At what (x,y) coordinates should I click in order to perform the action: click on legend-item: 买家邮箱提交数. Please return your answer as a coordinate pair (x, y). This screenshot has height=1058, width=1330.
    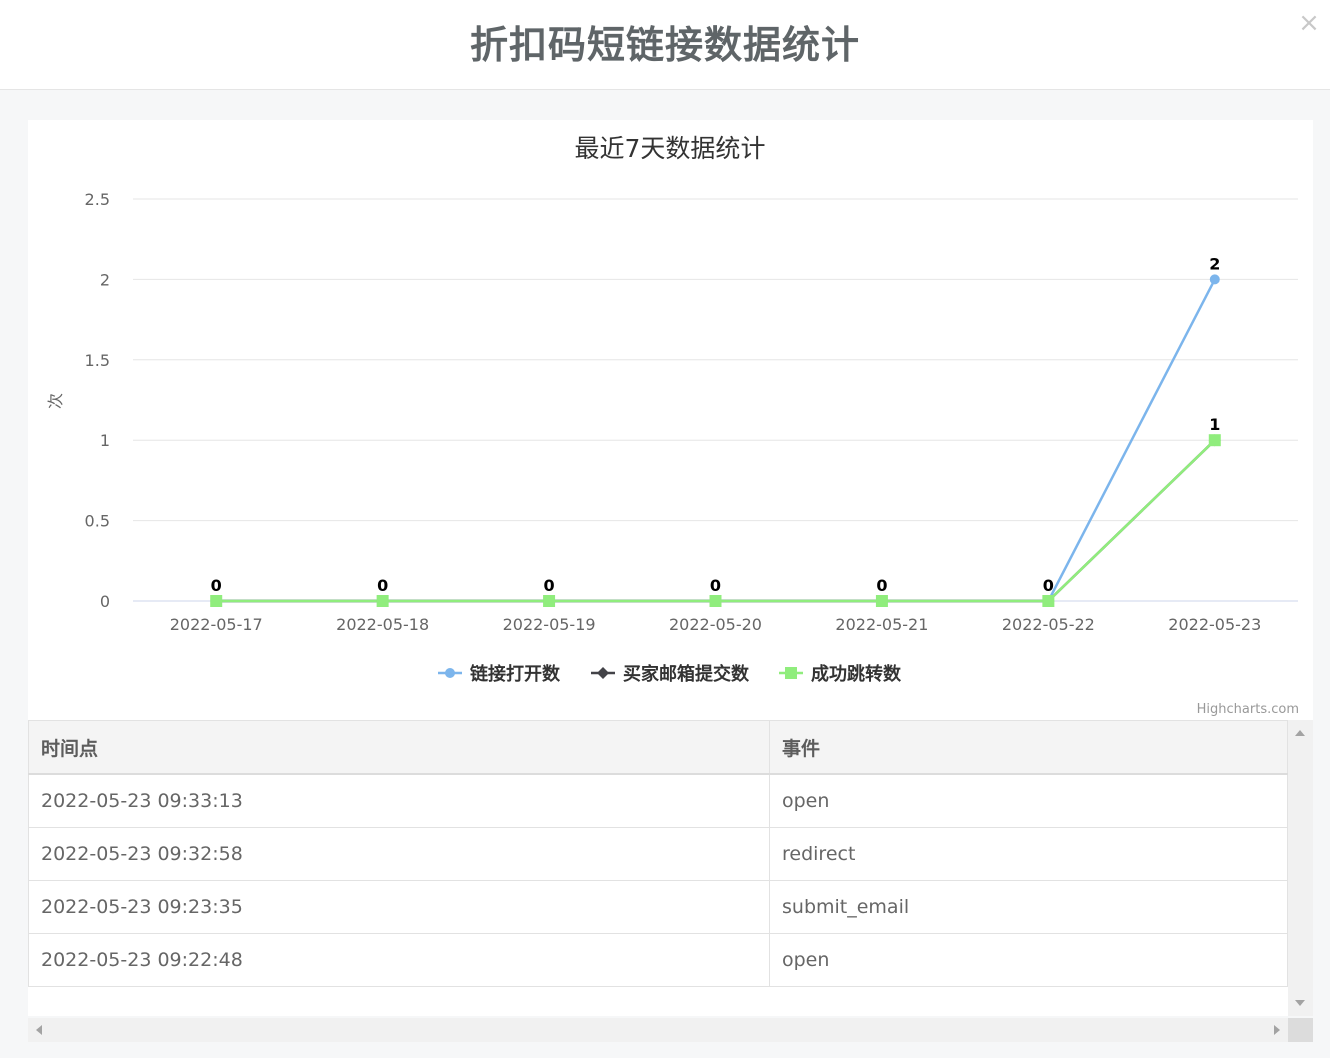
    Looking at the image, I should click on (670, 674).